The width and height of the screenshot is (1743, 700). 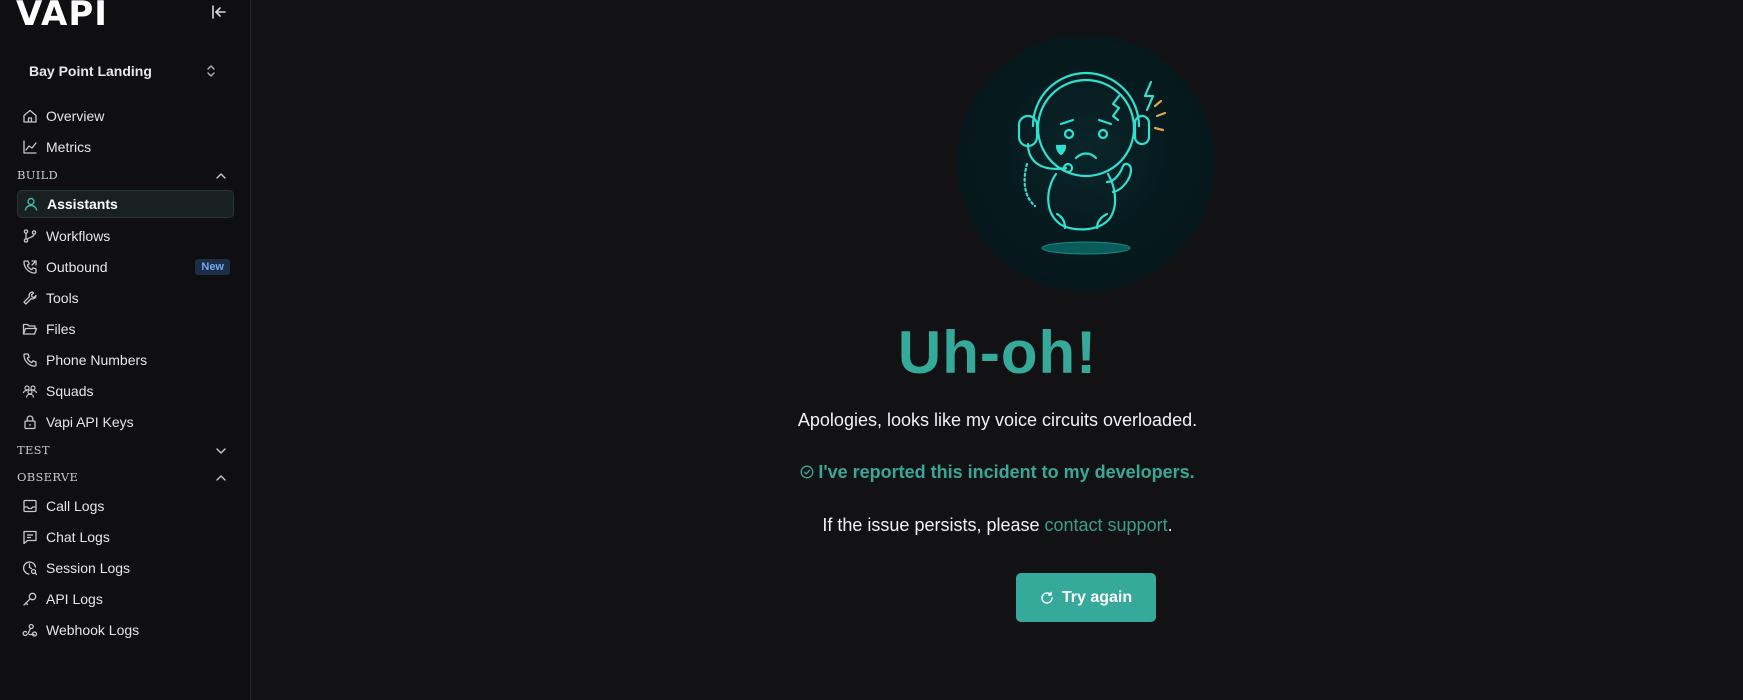 I want to click on check-circle-icon, so click(x=807, y=471).